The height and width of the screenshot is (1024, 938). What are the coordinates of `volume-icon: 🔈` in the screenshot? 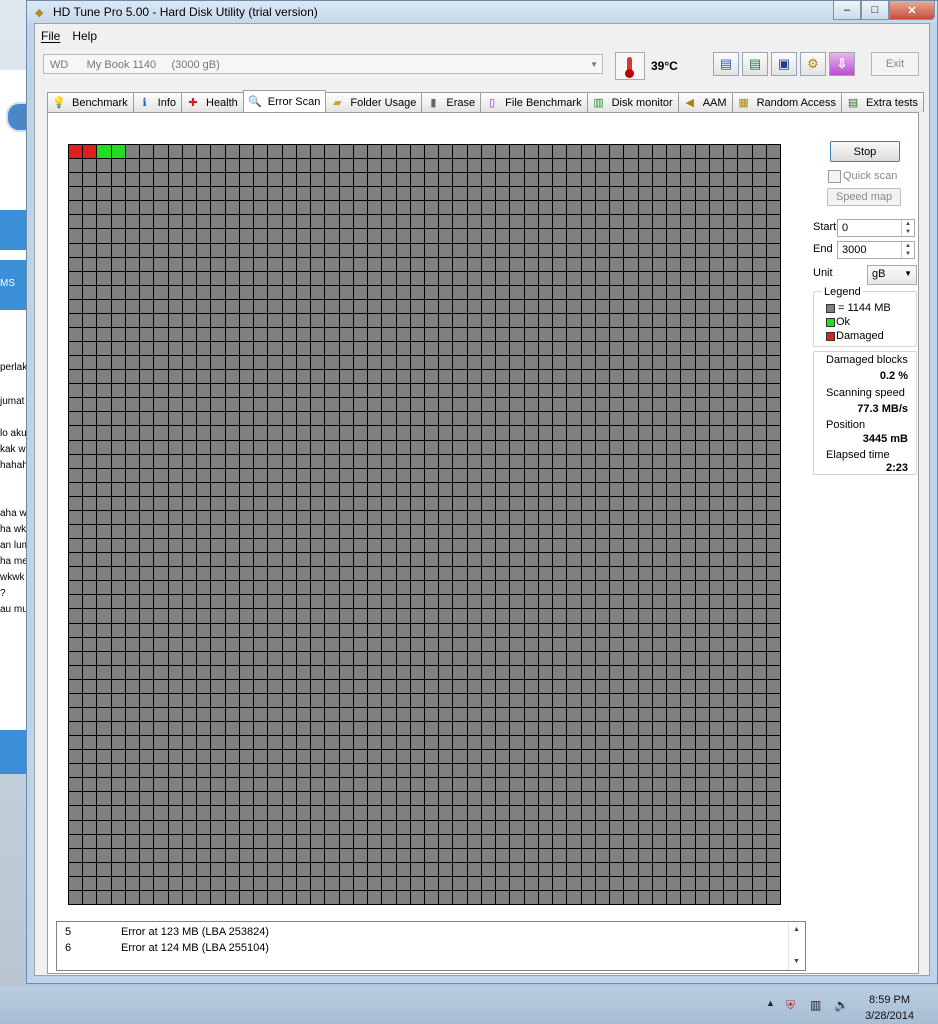 It's located at (841, 1005).